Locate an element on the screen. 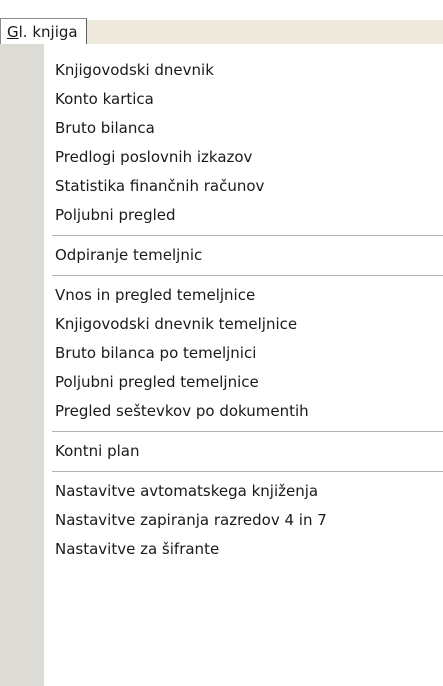 The height and width of the screenshot is (686, 443). menu-item: Poljubni pregled temeljnice is located at coordinates (221, 382).